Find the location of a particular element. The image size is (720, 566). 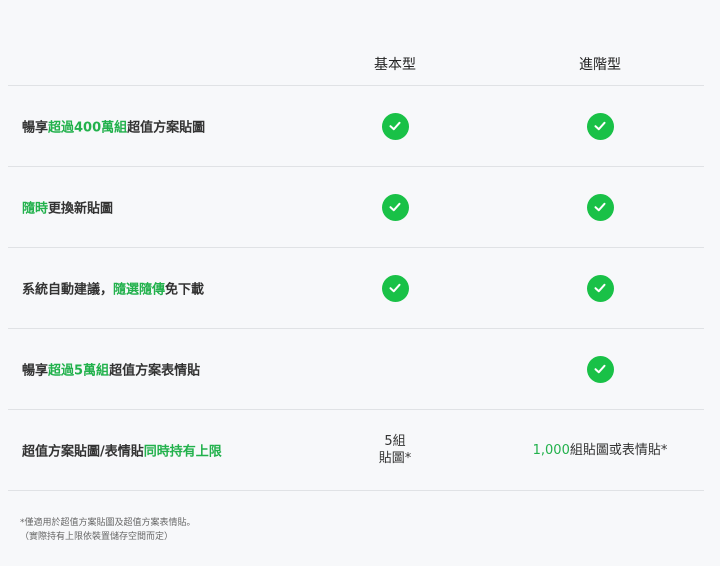

row-label-text: 超值方案貼圖 is located at coordinates (166, 128).